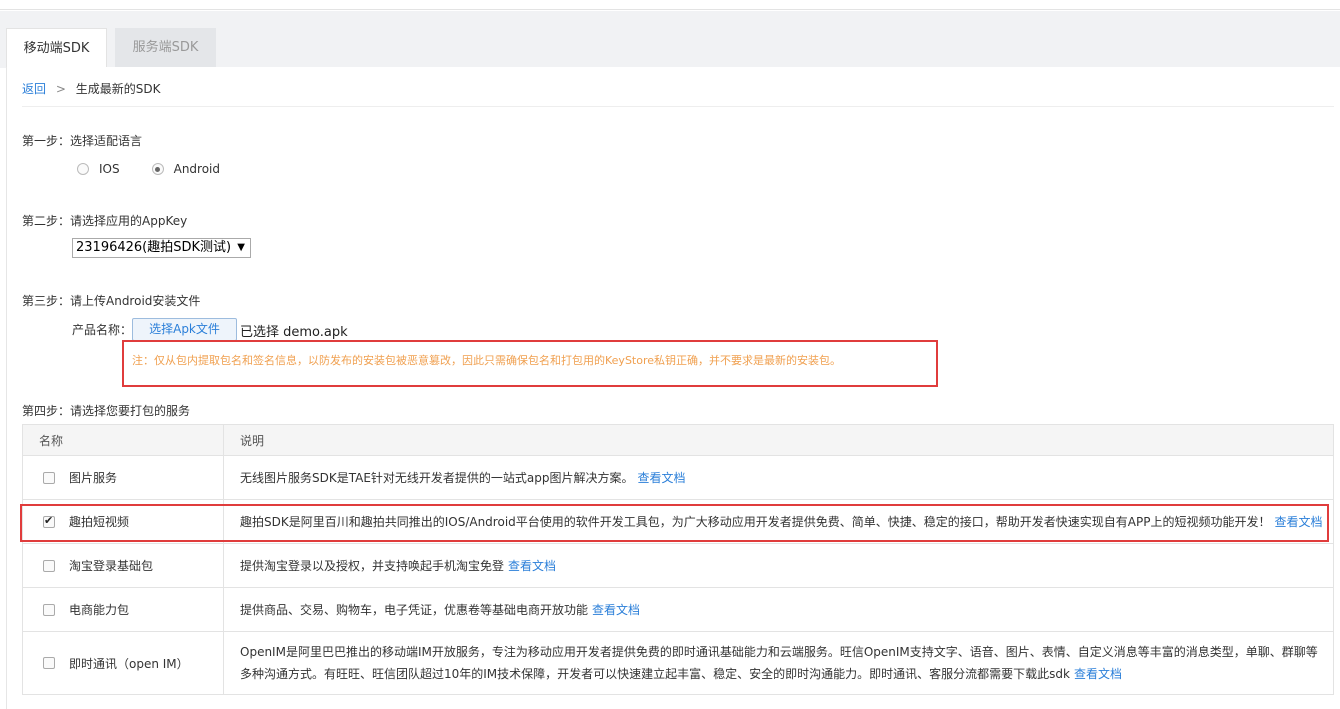 The image size is (1340, 709). What do you see at coordinates (105, 221) in the screenshot?
I see `step2-label: 第二步：请选择应用的AppKey` at bounding box center [105, 221].